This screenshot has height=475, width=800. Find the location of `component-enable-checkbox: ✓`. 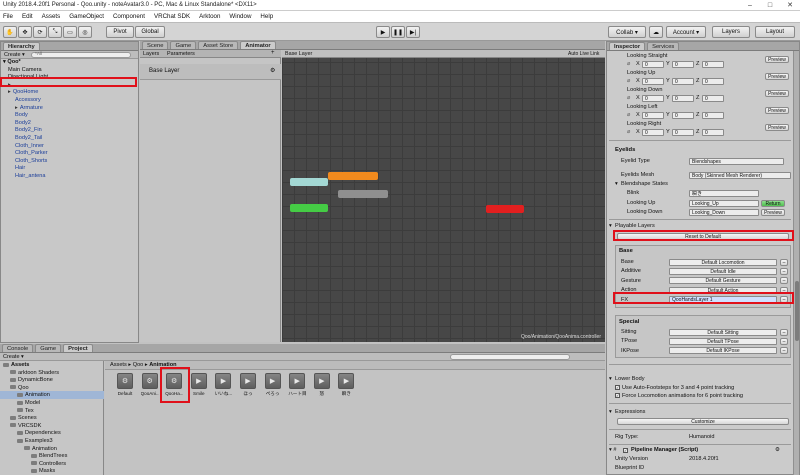

component-enable-checkbox: ✓ is located at coordinates (625, 450).